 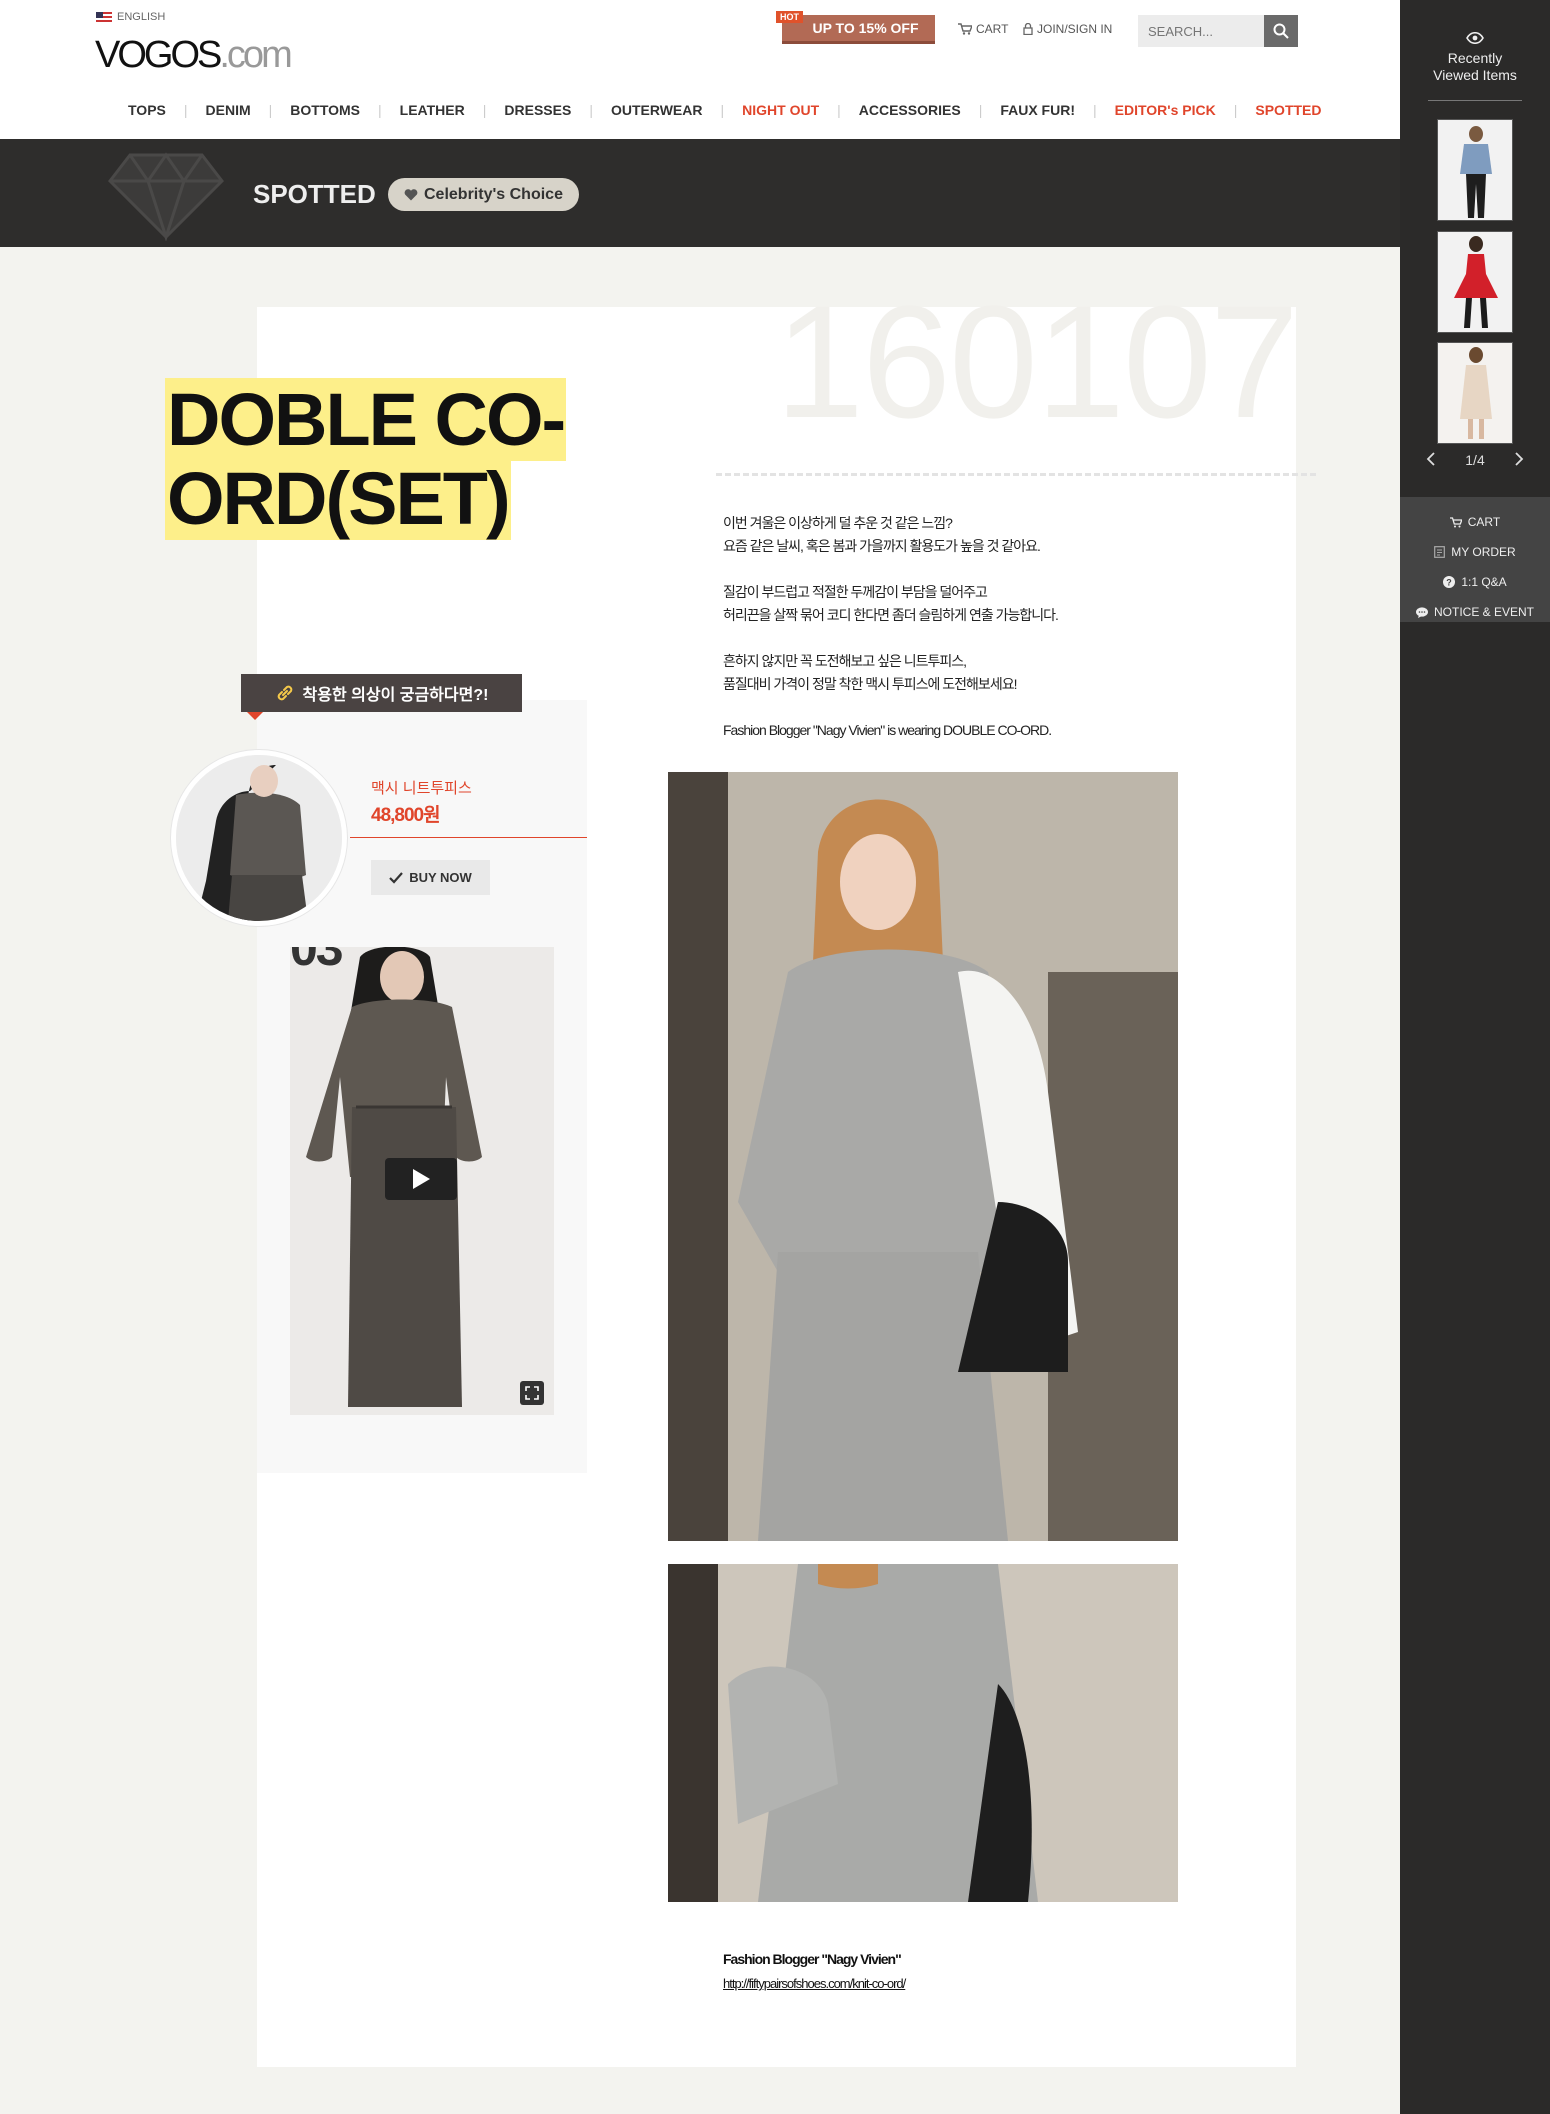 I want to click on nav-denim: DENIM, so click(x=228, y=110).